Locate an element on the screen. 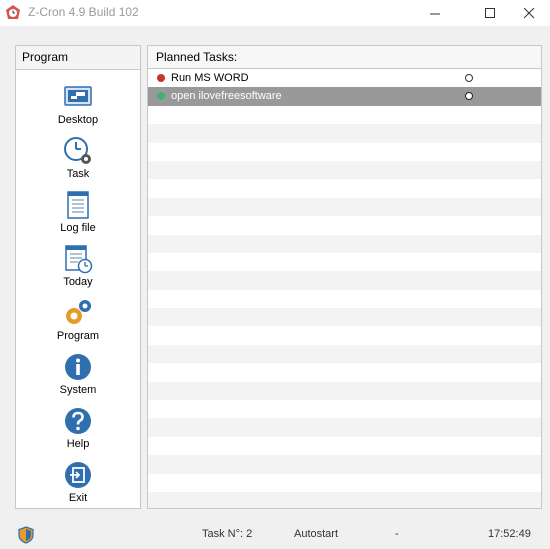 This screenshot has height=549, width=550. sidebar-item-label: System is located at coordinates (78, 390).